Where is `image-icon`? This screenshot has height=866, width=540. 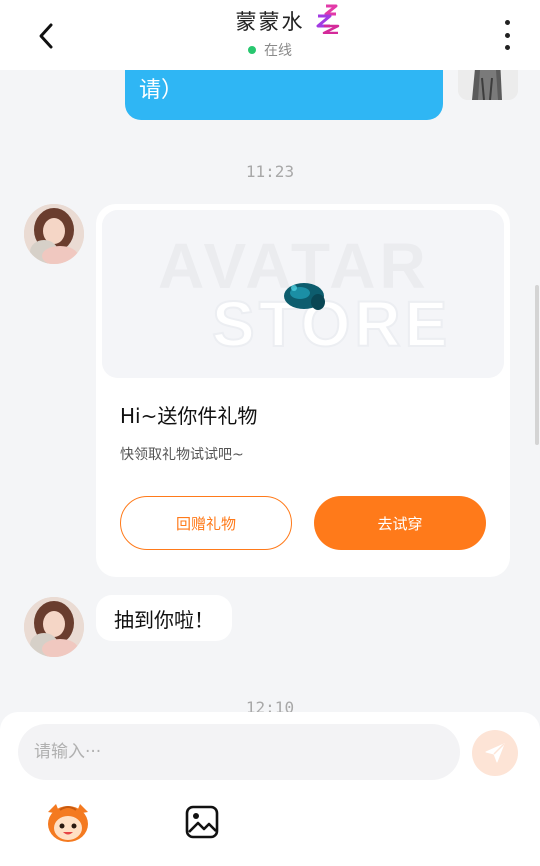
image-icon is located at coordinates (202, 822).